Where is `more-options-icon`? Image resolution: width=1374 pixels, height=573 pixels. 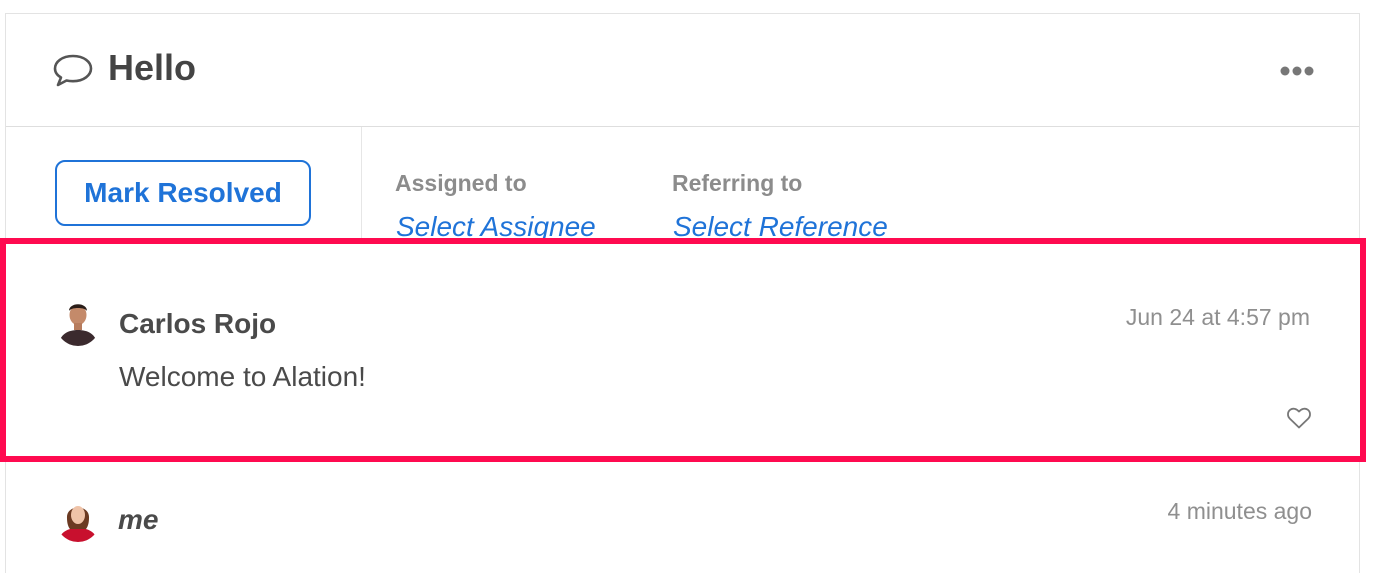 more-options-icon is located at coordinates (1297, 71).